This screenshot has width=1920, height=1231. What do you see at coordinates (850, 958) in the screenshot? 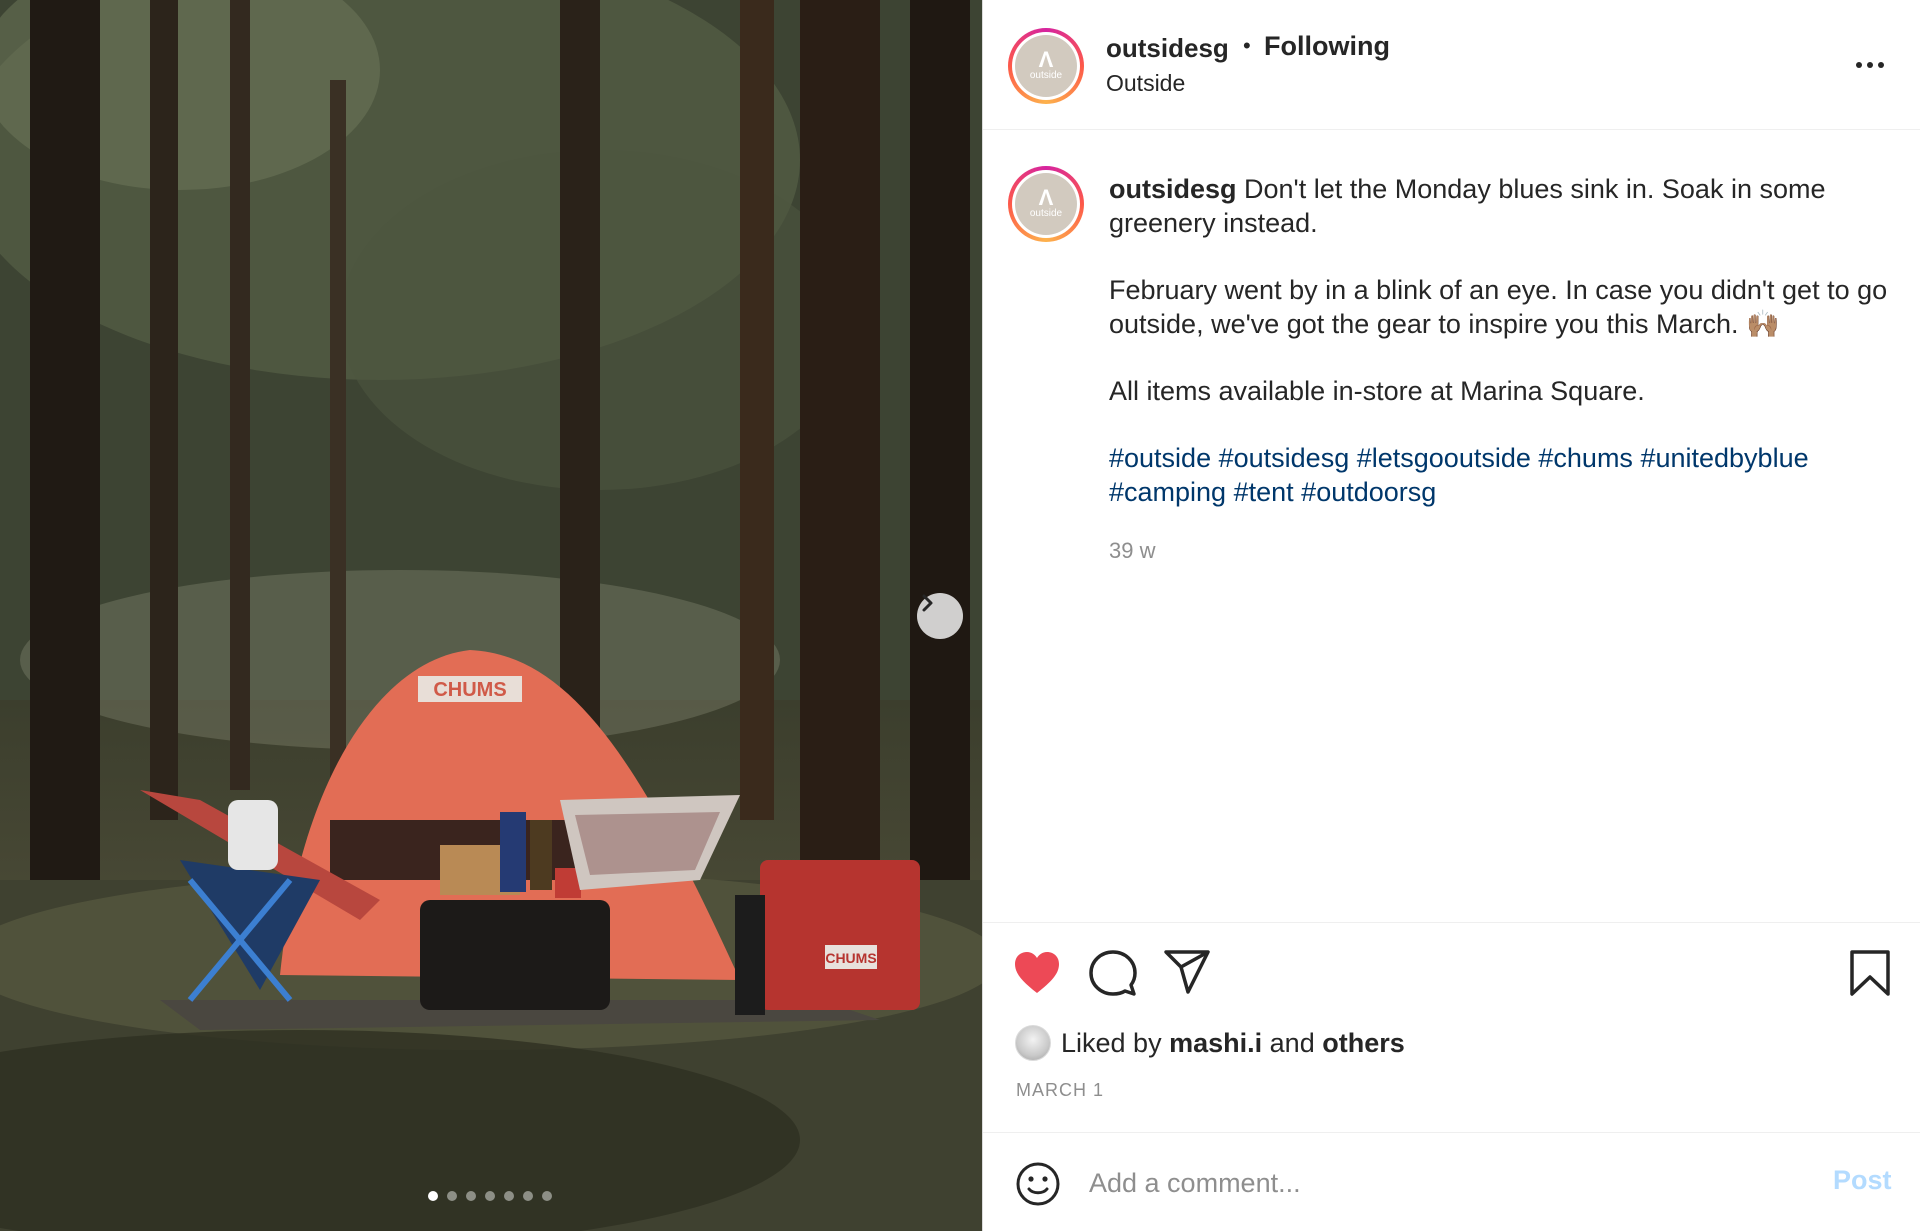
I see `bag-brand-label: CHUMS` at bounding box center [850, 958].